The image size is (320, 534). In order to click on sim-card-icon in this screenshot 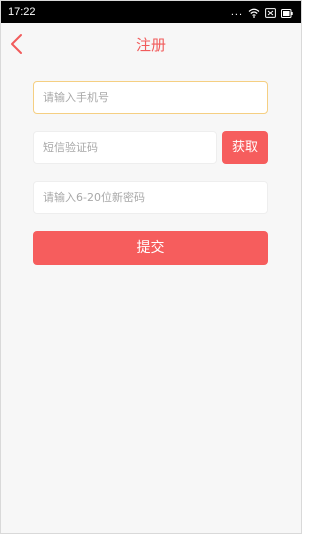, I will do `click(270, 12)`.